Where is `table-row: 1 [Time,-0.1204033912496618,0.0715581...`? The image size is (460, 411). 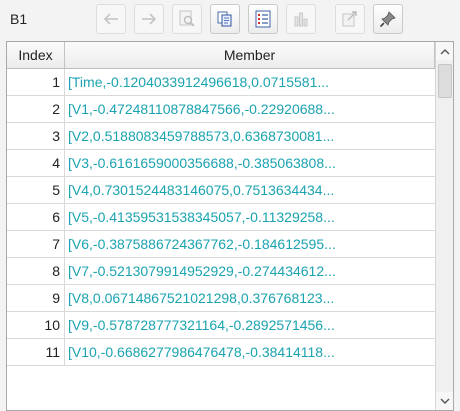 table-row: 1 [Time,-0.1204033912496618,0.0715581... is located at coordinates (221, 82).